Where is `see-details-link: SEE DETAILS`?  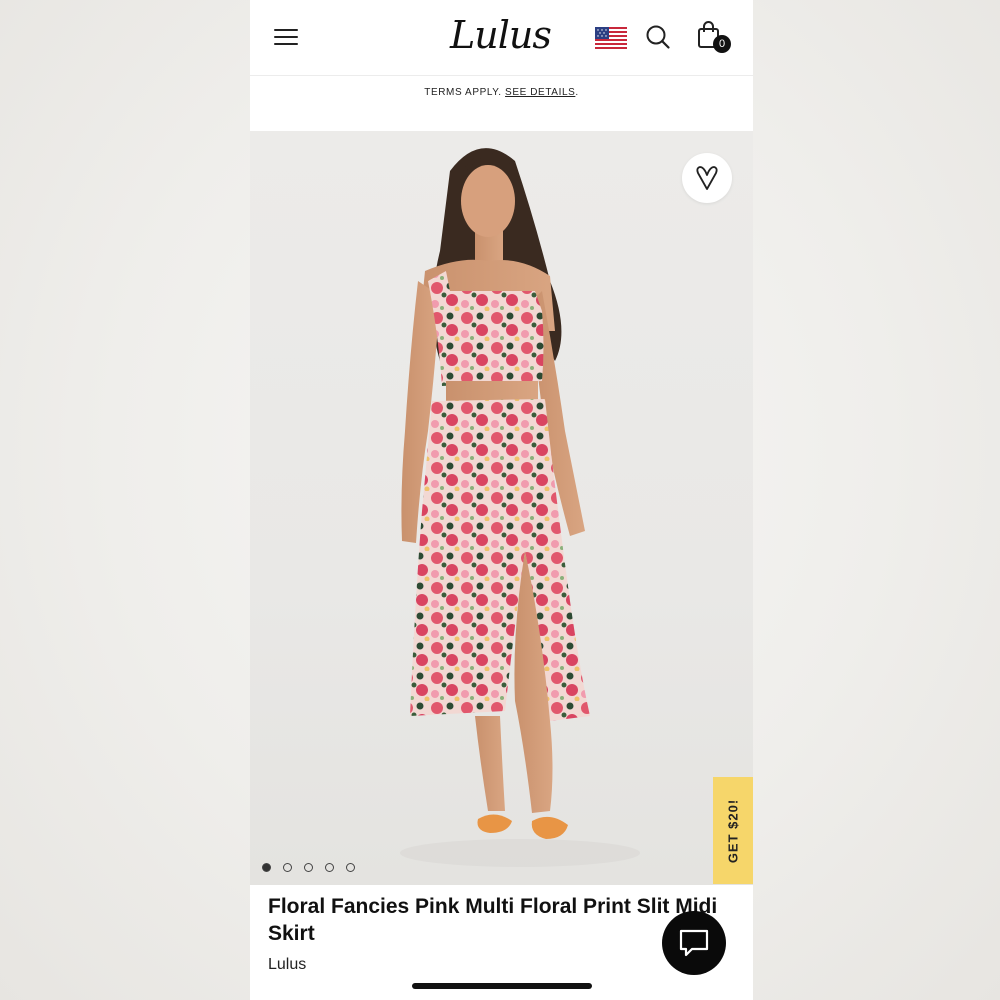 see-details-link: SEE DETAILS is located at coordinates (540, 92).